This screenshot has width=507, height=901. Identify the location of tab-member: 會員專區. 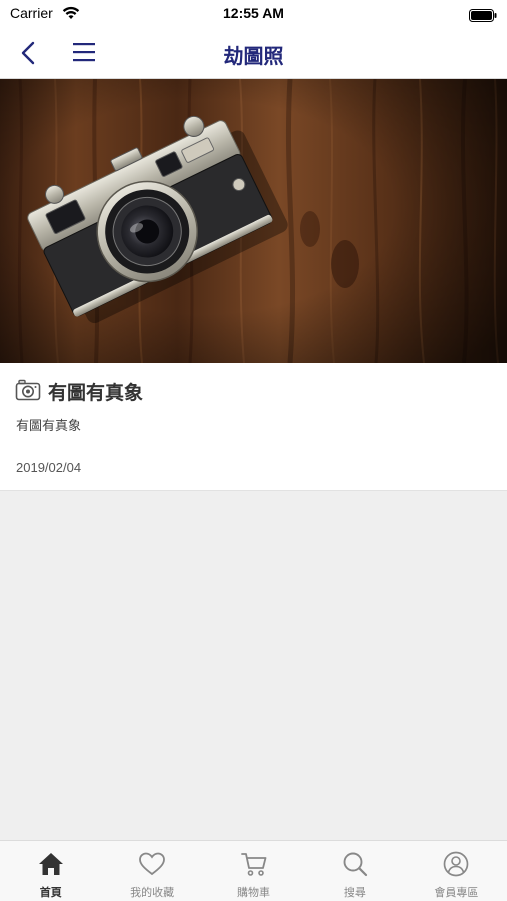
(456, 871).